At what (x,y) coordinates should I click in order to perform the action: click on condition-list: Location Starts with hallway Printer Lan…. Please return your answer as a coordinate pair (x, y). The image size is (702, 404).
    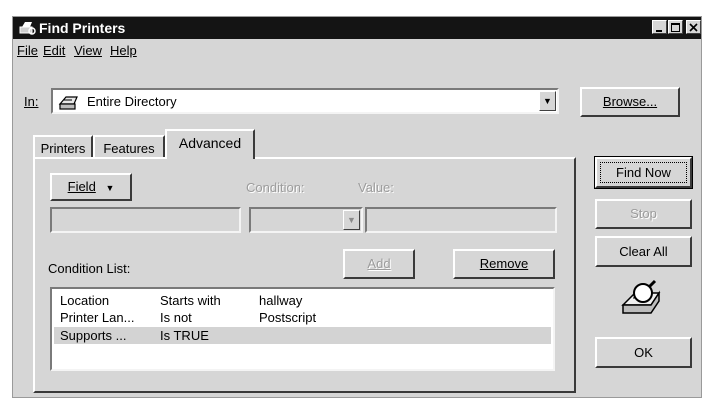
    Looking at the image, I should click on (302, 329).